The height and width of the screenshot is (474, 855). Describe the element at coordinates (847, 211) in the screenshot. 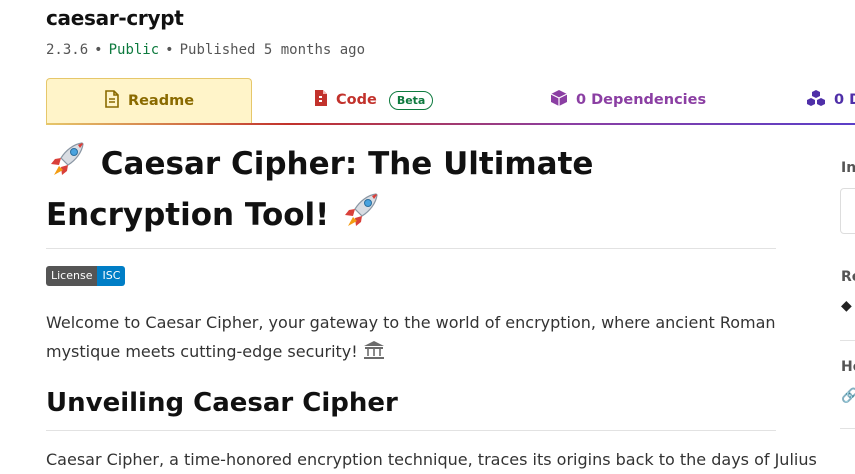

I see `install-command-box` at that location.